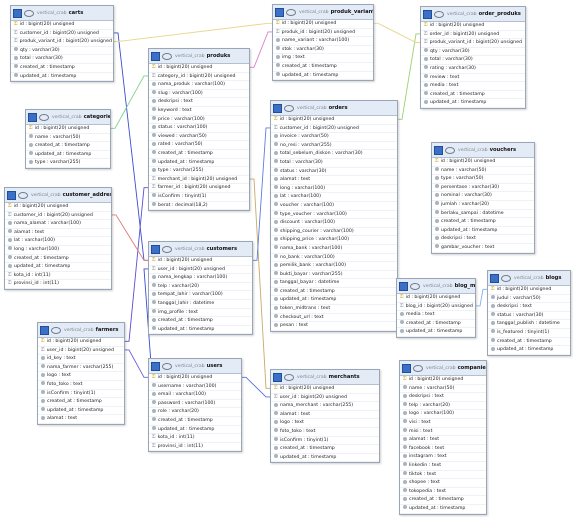 Image resolution: width=573 pixels, height=517 pixels. What do you see at coordinates (334, 154) in the screenshot?
I see `field-row: total_sebelum_diskon : varchar(30)` at bounding box center [334, 154].